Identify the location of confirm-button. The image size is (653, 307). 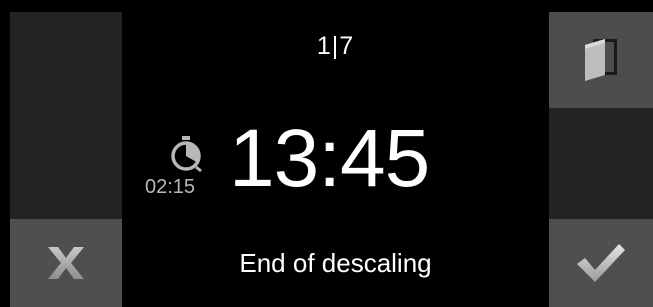
(601, 263).